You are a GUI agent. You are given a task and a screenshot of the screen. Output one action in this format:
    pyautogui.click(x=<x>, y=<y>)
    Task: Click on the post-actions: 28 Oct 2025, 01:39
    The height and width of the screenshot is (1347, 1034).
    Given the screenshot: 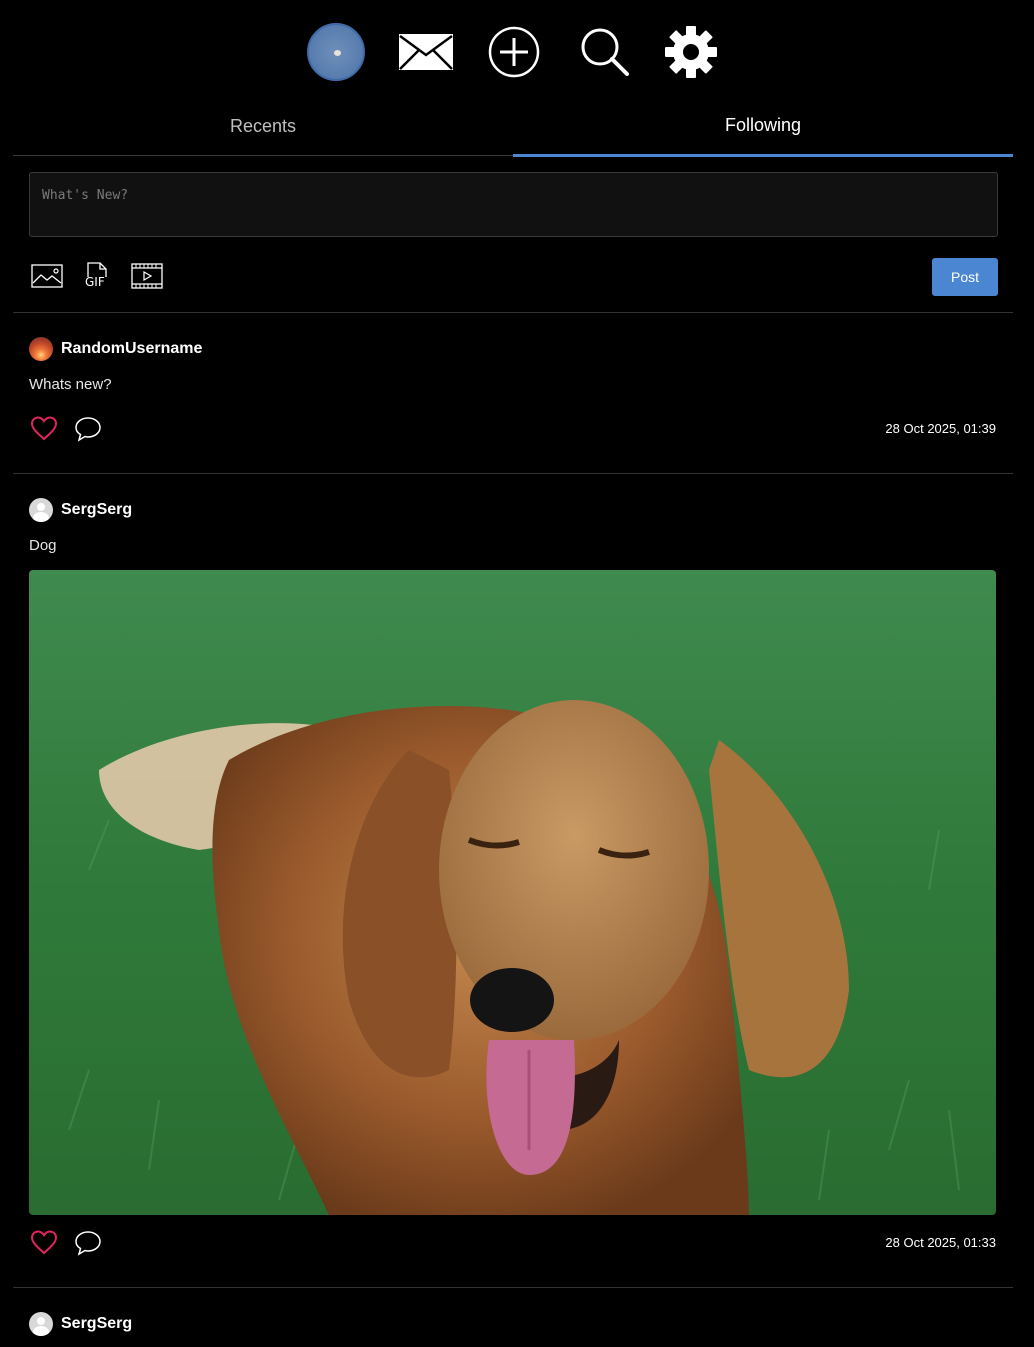 What is the action you would take?
    pyautogui.click(x=513, y=430)
    